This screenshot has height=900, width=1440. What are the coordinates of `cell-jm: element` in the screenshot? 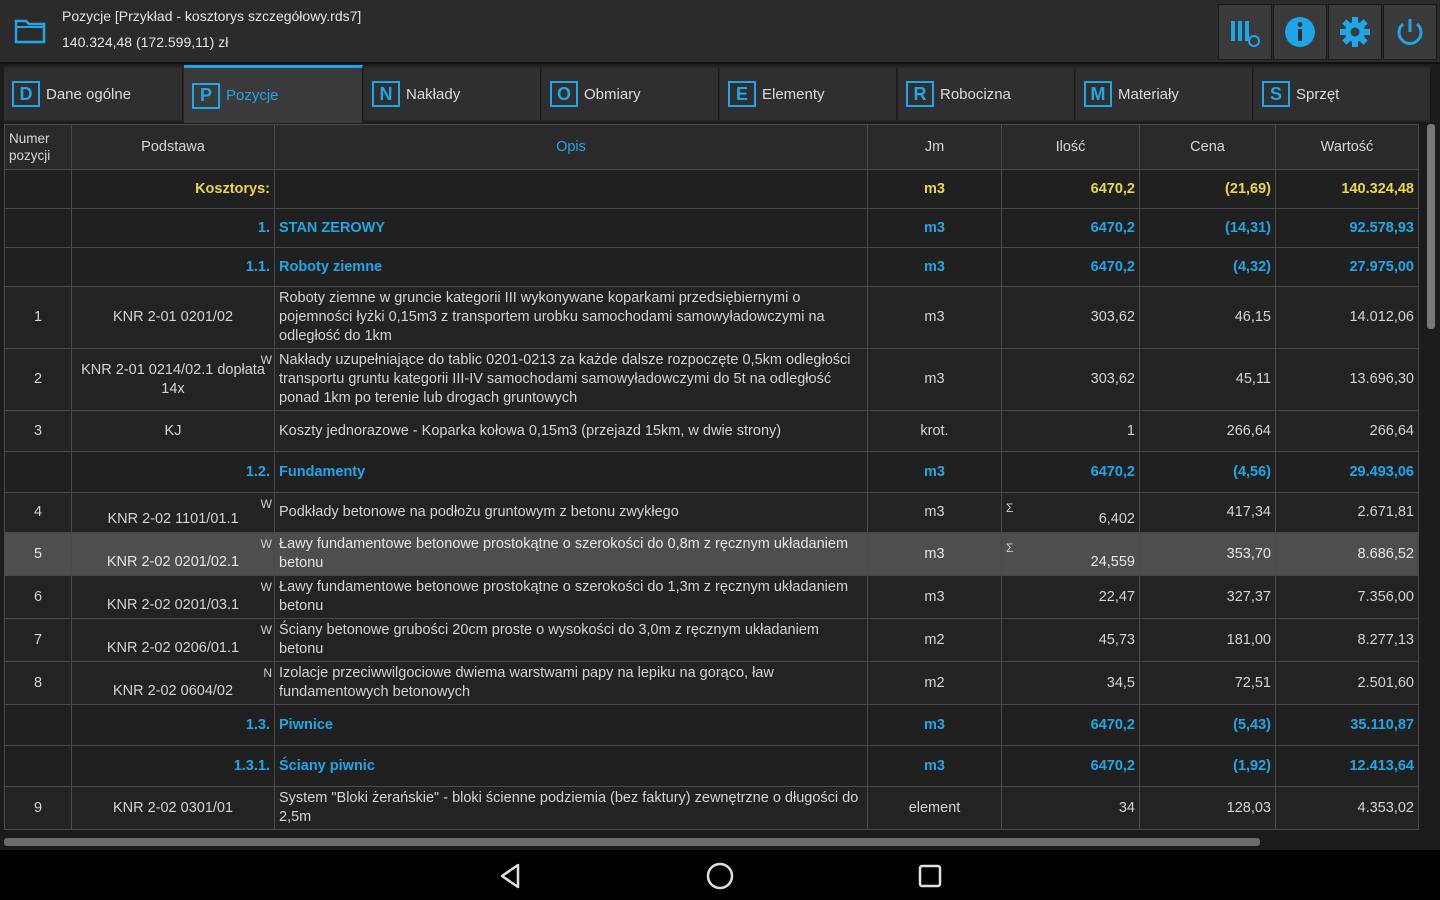 It's located at (934, 808).